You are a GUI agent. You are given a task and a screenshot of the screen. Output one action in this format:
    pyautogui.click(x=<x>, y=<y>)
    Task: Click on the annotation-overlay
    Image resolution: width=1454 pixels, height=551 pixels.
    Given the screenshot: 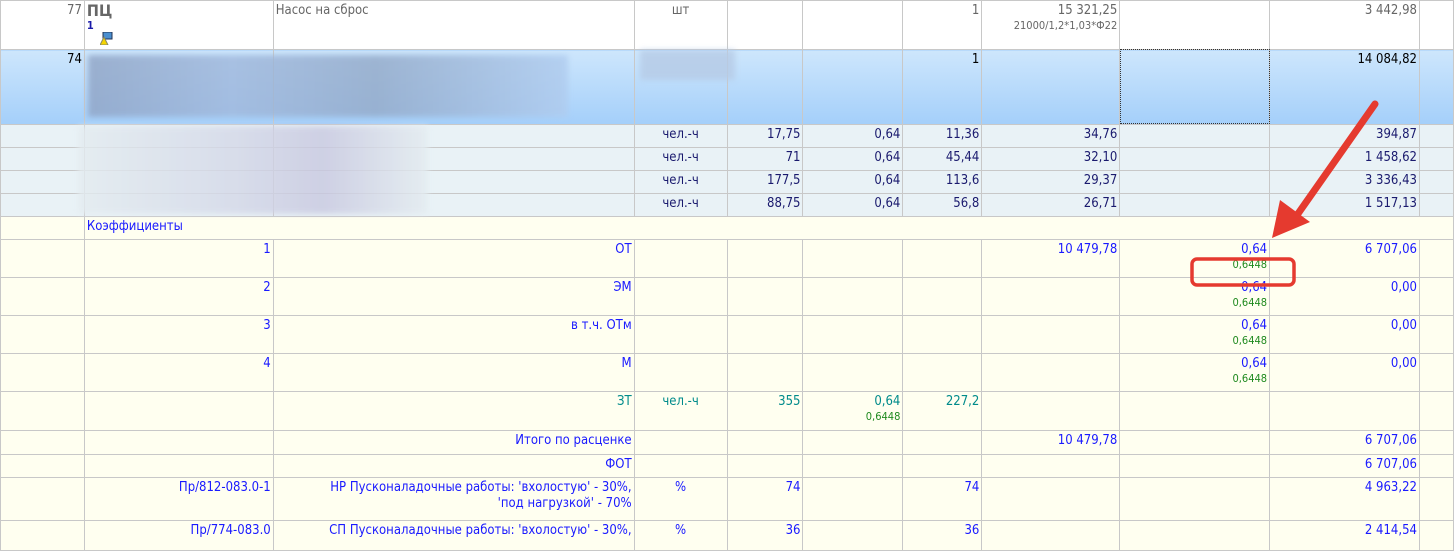 What is the action you would take?
    pyautogui.click(x=1284, y=193)
    